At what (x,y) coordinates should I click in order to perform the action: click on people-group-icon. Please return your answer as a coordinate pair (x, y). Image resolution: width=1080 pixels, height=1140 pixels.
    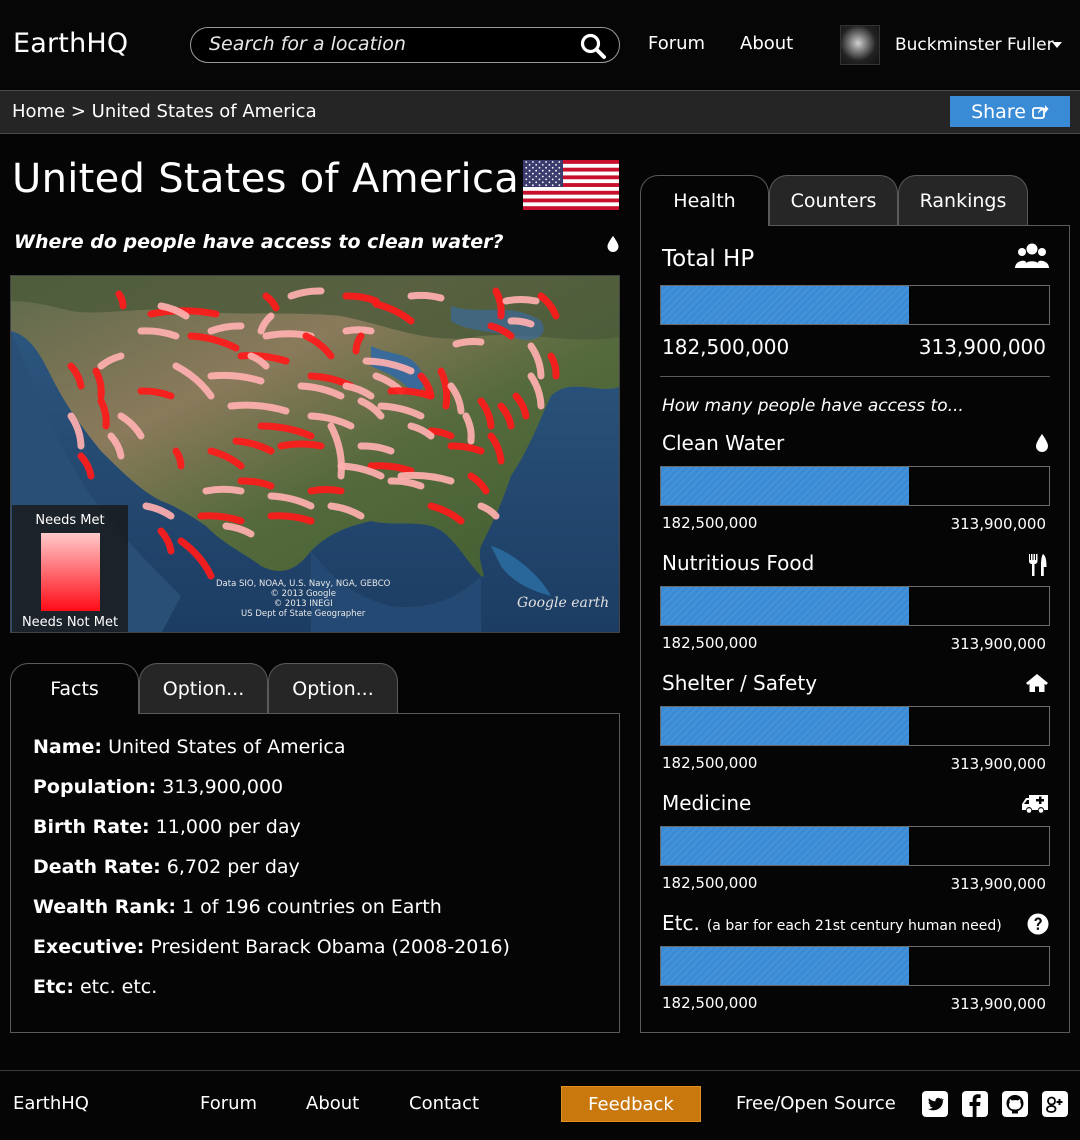
    Looking at the image, I should click on (1032, 255).